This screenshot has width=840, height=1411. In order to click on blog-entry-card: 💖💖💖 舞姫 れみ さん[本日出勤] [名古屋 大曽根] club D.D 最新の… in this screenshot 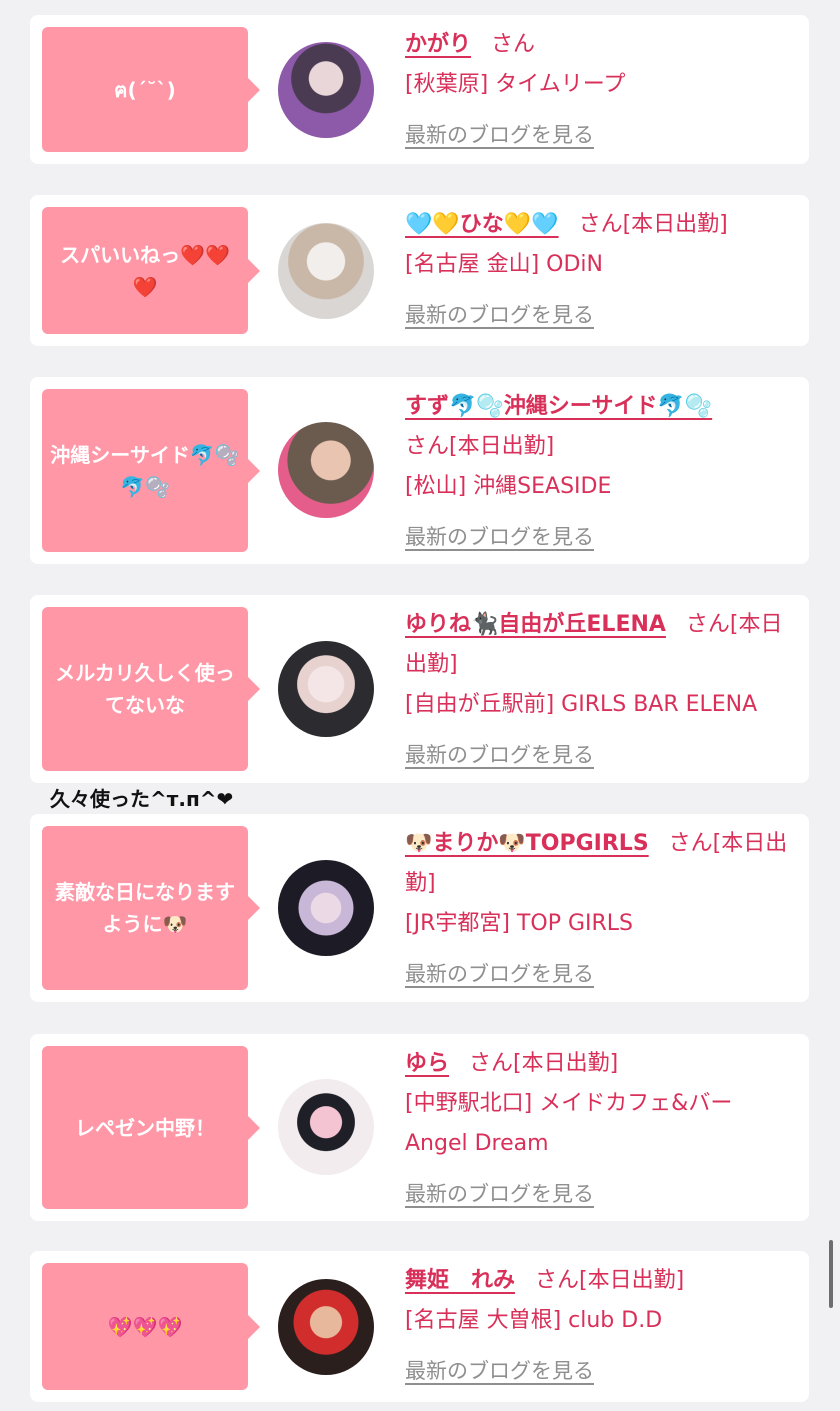, I will do `click(419, 1326)`.